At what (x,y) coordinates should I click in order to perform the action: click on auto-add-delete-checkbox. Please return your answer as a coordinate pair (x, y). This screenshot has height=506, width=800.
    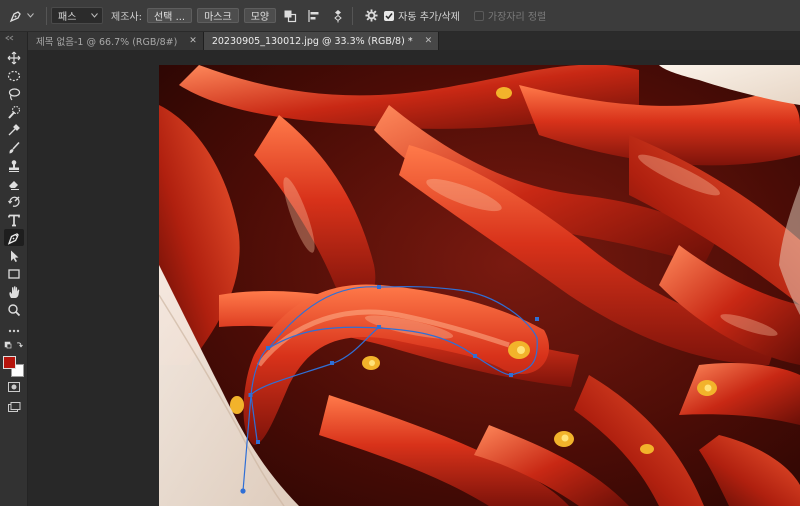
    Looking at the image, I should click on (389, 15).